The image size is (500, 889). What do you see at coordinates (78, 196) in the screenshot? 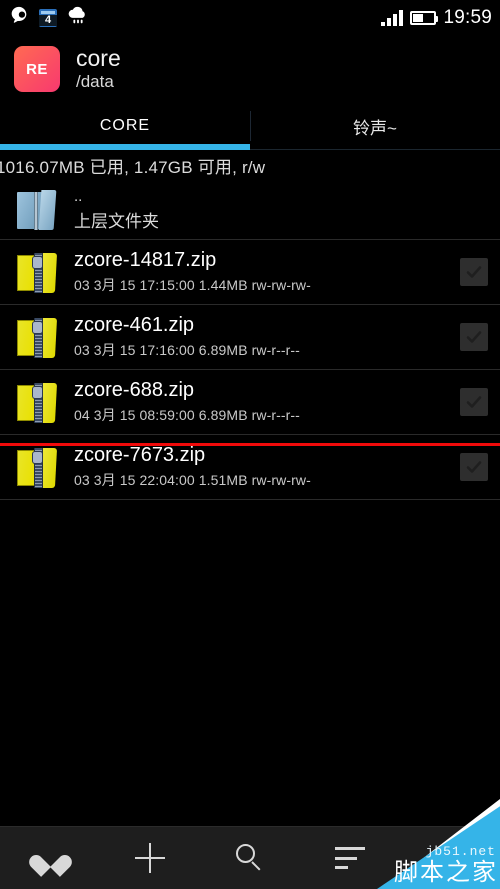
I see `parent-folder-name: ..` at bounding box center [78, 196].